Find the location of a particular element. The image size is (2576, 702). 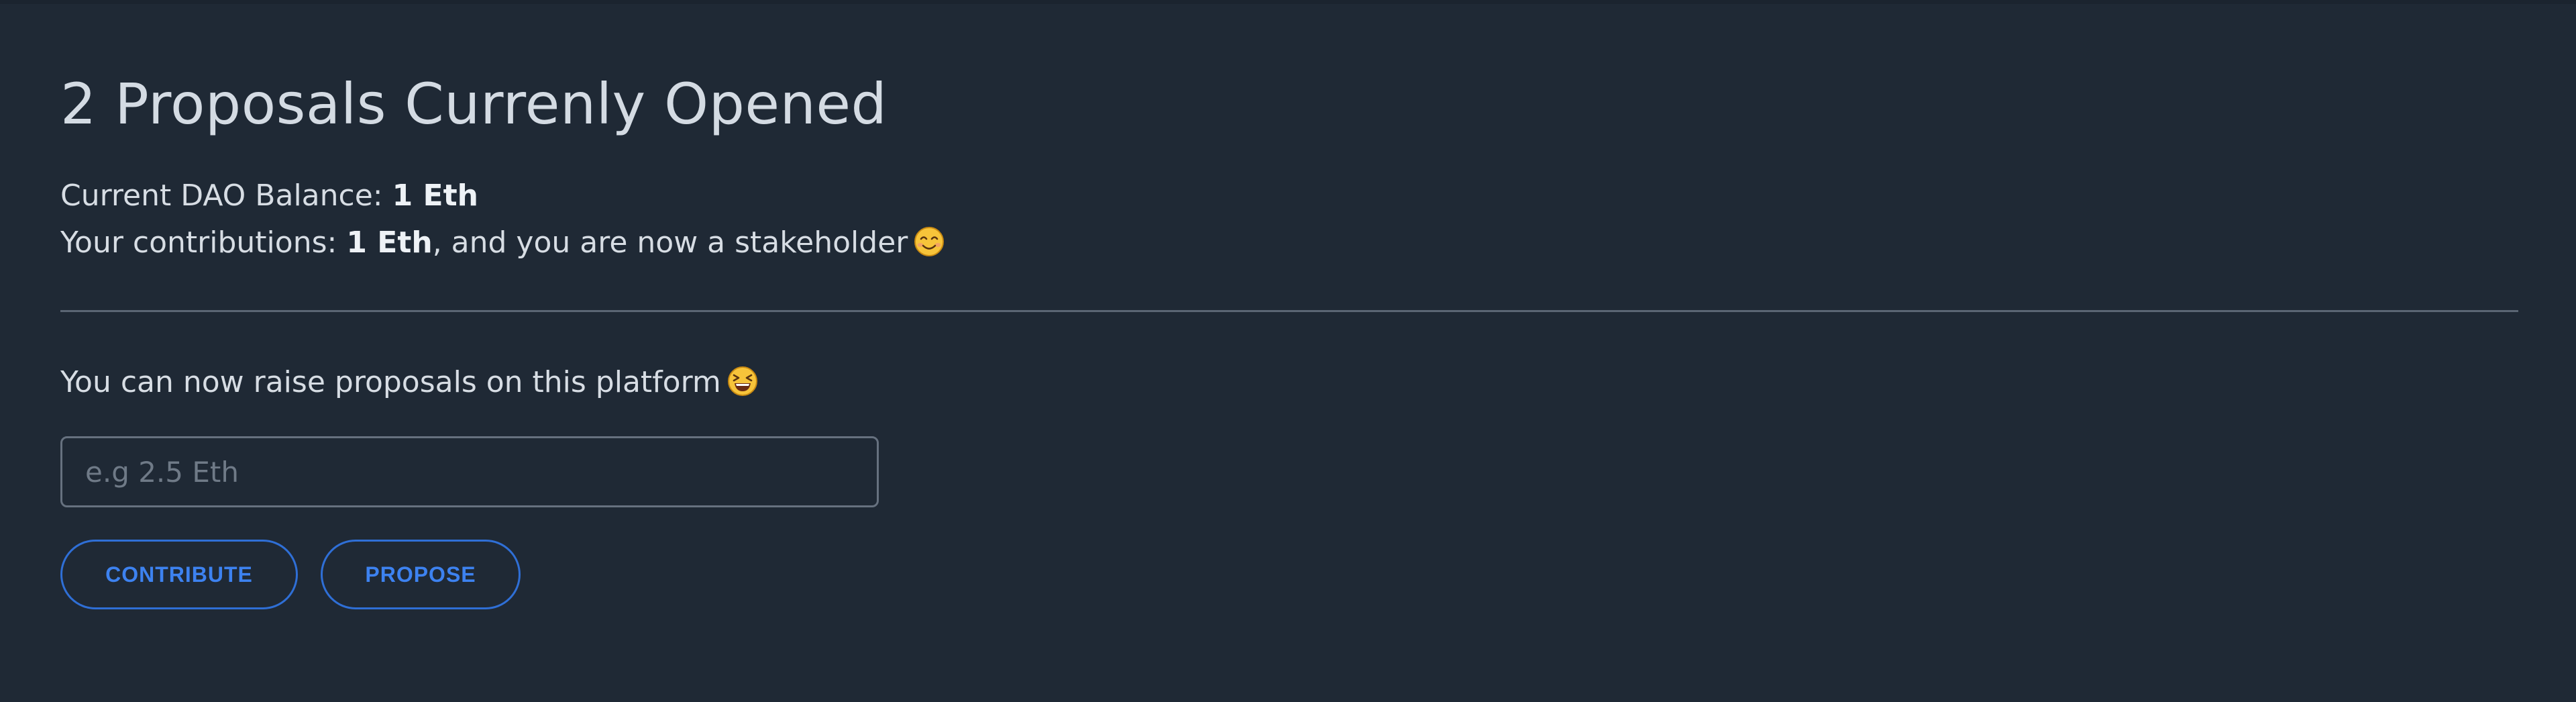

dao-balance-label: Current DAO Balance: is located at coordinates (221, 196).